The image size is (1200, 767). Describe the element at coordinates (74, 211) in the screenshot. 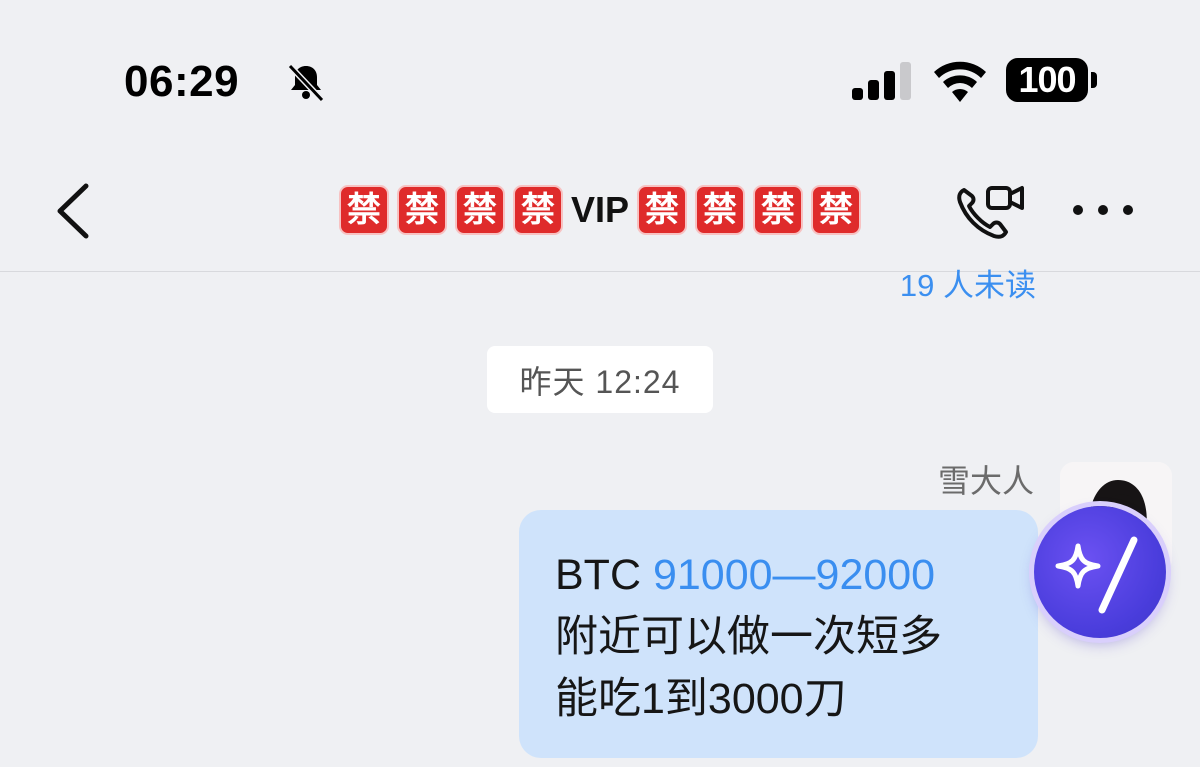

I see `chevron-left-icon` at that location.